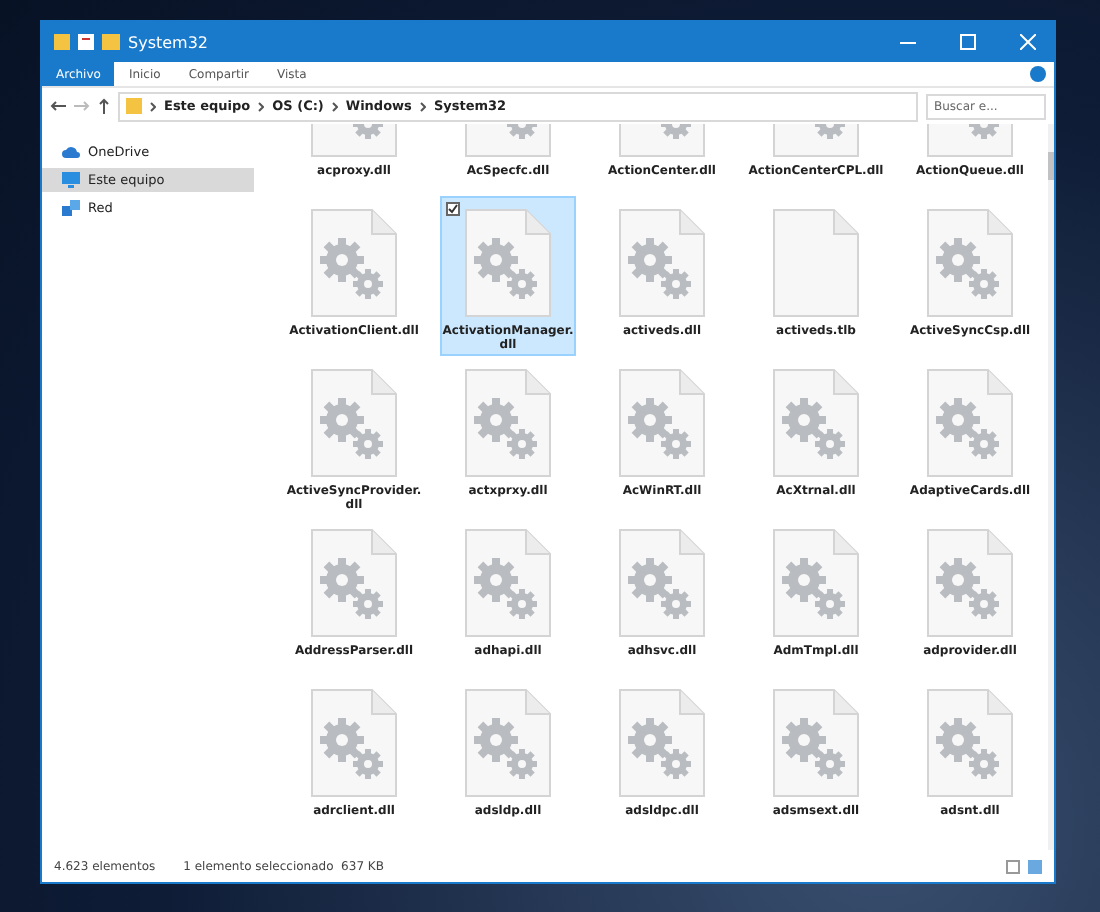 The image size is (1100, 912). Describe the element at coordinates (1038, 74) in the screenshot. I see `help-icon` at that location.